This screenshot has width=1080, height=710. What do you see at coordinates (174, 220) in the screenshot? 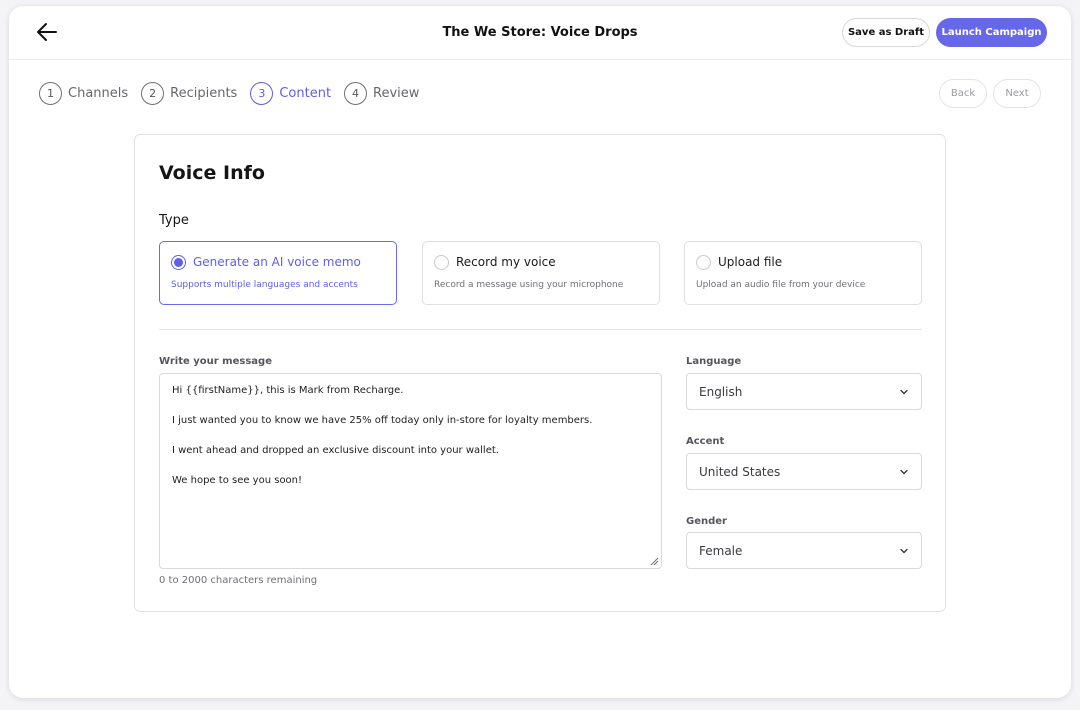
I see `type-label: Type` at bounding box center [174, 220].